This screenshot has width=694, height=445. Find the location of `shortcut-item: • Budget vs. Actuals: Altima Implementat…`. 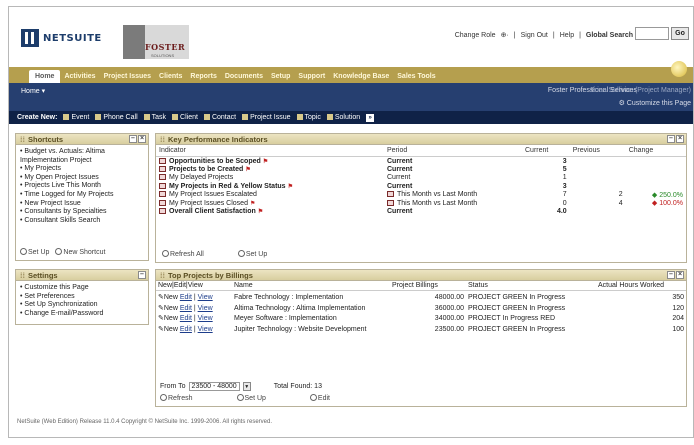

shortcut-item: • Budget vs. Actuals: Altima Implementat… is located at coordinates (82, 156).